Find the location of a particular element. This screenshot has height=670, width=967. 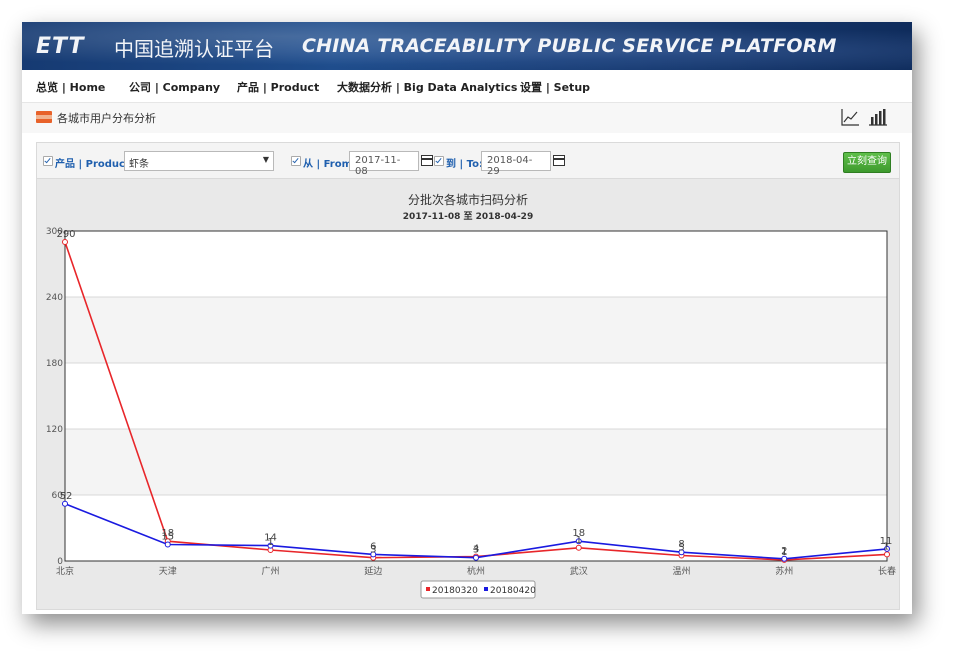

nav-big-data-analytics: 大数据分析 | Big Data Analytics is located at coordinates (427, 87).